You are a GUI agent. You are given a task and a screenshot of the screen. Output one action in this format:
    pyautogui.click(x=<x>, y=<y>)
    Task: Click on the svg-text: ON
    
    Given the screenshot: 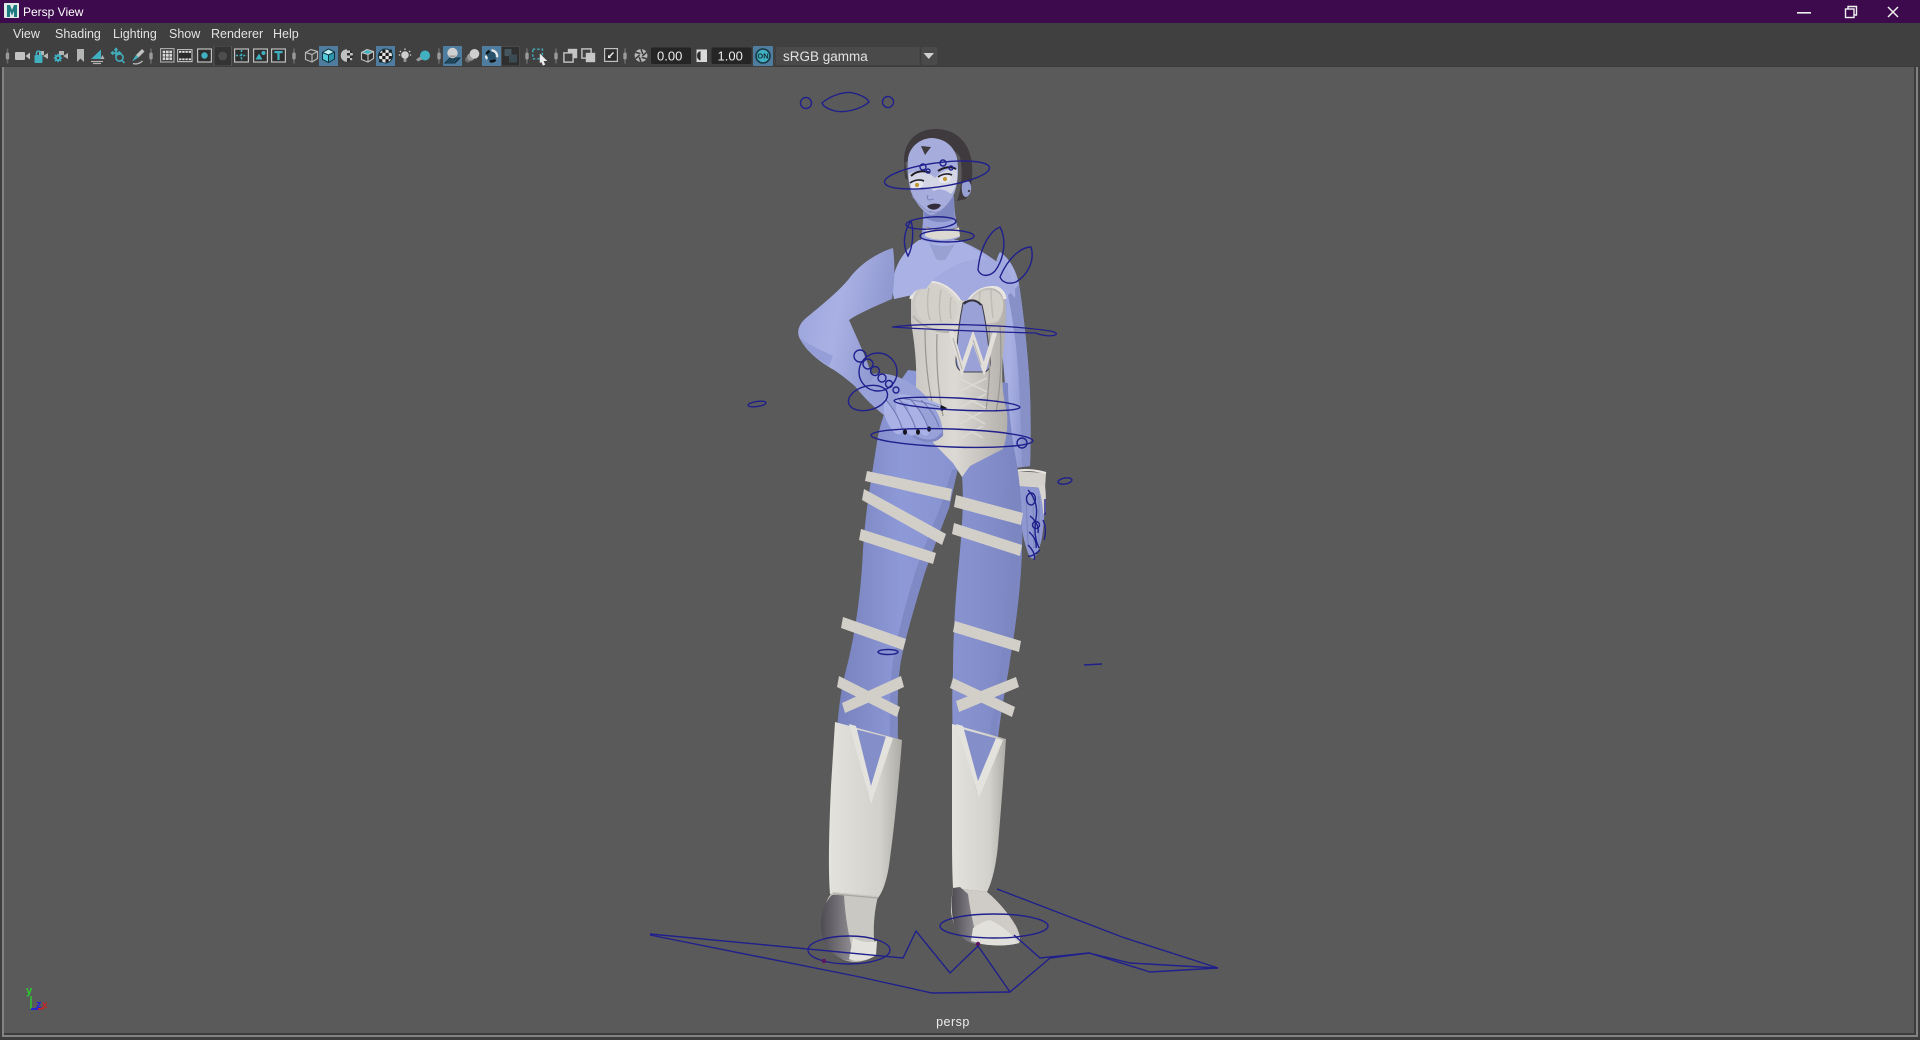 What is the action you would take?
    pyautogui.click(x=762, y=56)
    